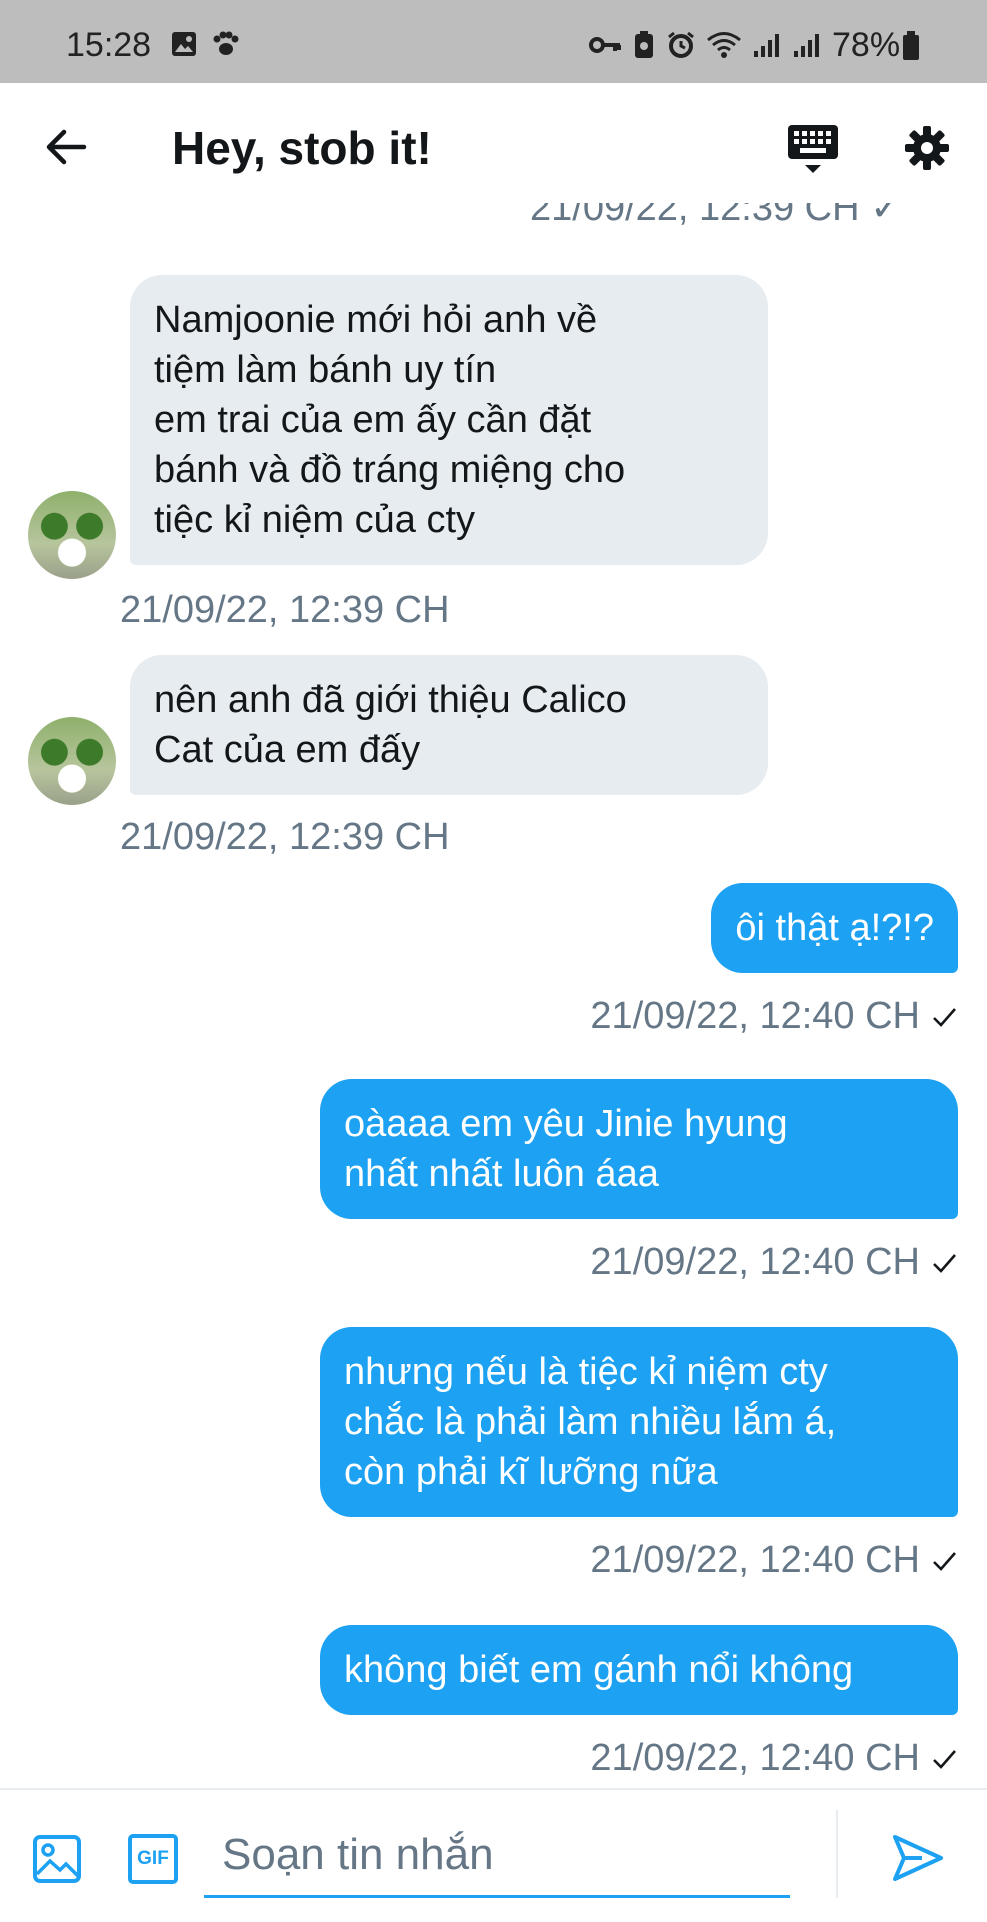  I want to click on message-input, so click(497, 1856).